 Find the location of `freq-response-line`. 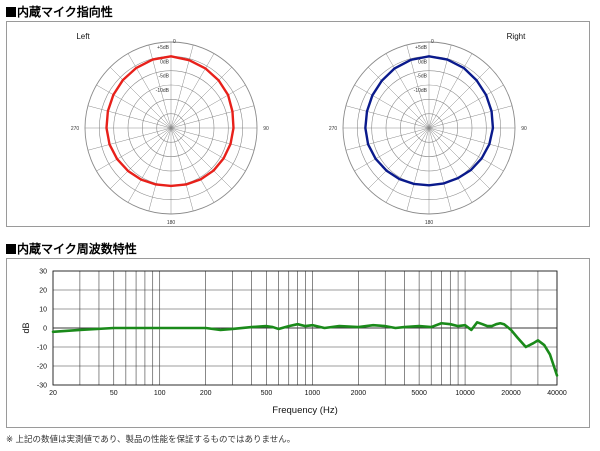

freq-response-line is located at coordinates (305, 349).